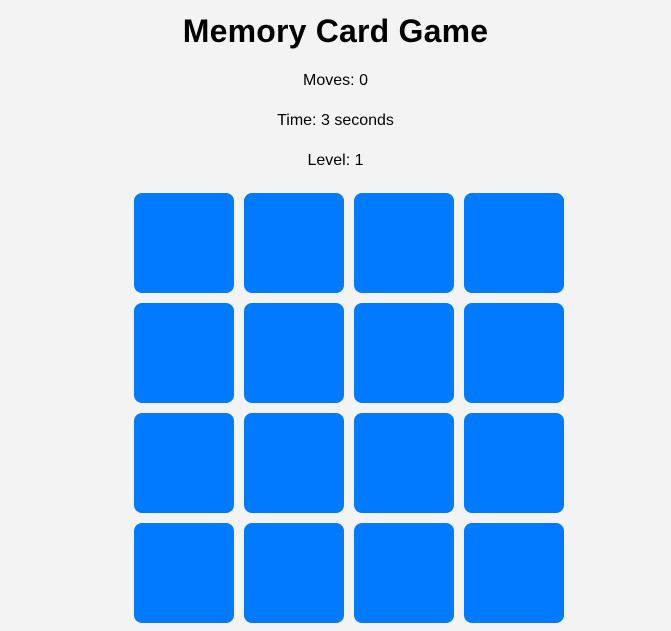 This screenshot has width=671, height=631. What do you see at coordinates (335, 31) in the screenshot?
I see `page-title: Memory Card Game` at bounding box center [335, 31].